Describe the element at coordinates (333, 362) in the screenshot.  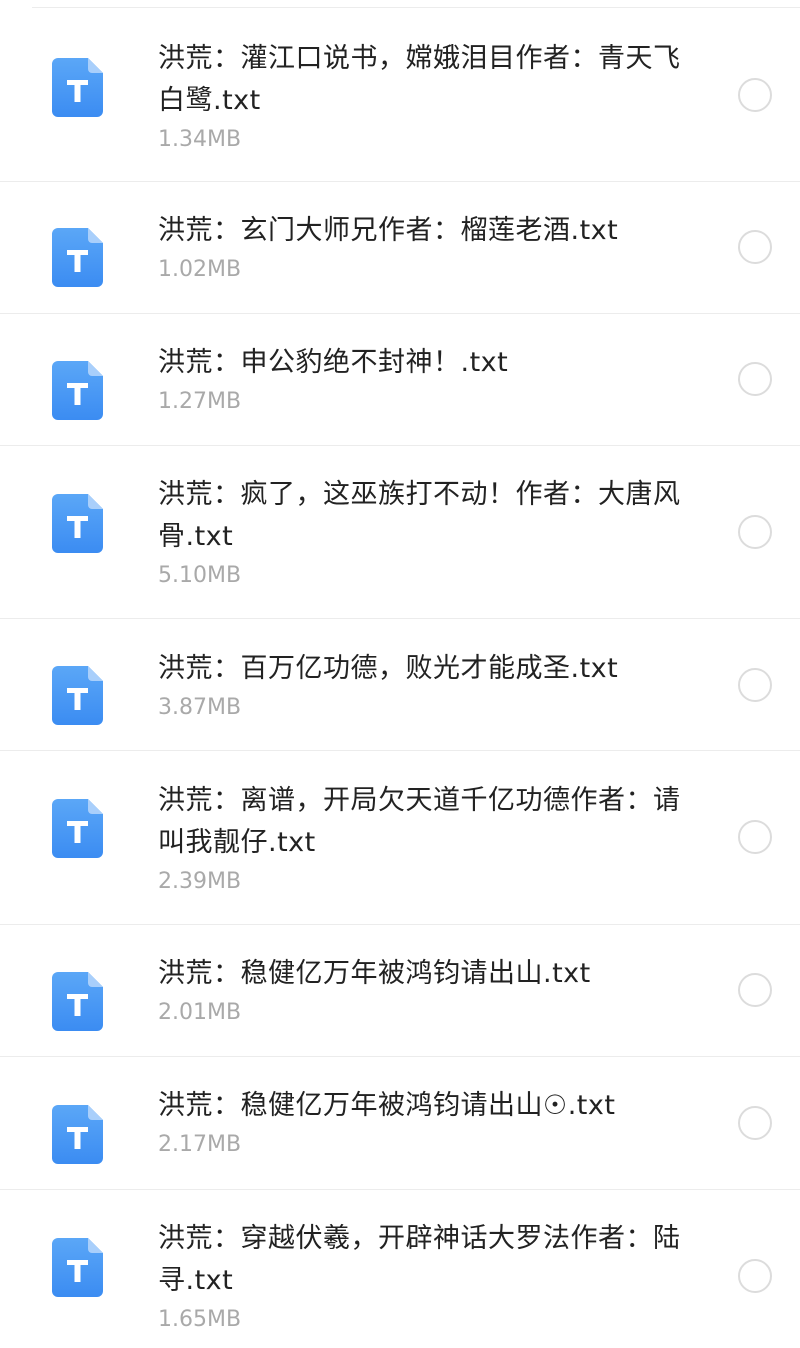
I see `file-name: 洪荒：申公豹绝不封神！.txt` at that location.